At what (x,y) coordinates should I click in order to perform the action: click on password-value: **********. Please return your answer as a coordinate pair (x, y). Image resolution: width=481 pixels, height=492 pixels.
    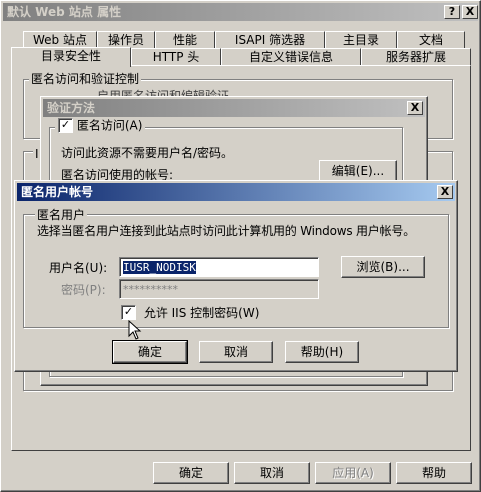
    Looking at the image, I should click on (150, 289).